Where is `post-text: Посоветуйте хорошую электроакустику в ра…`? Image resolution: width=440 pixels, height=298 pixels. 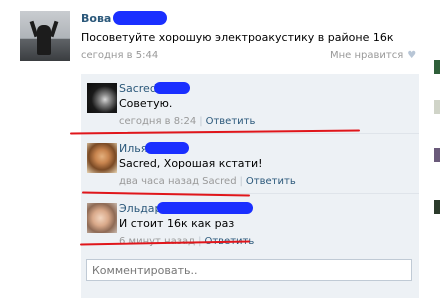 post-text: Посоветуйте хорошую электроакустику в ра… is located at coordinates (237, 37).